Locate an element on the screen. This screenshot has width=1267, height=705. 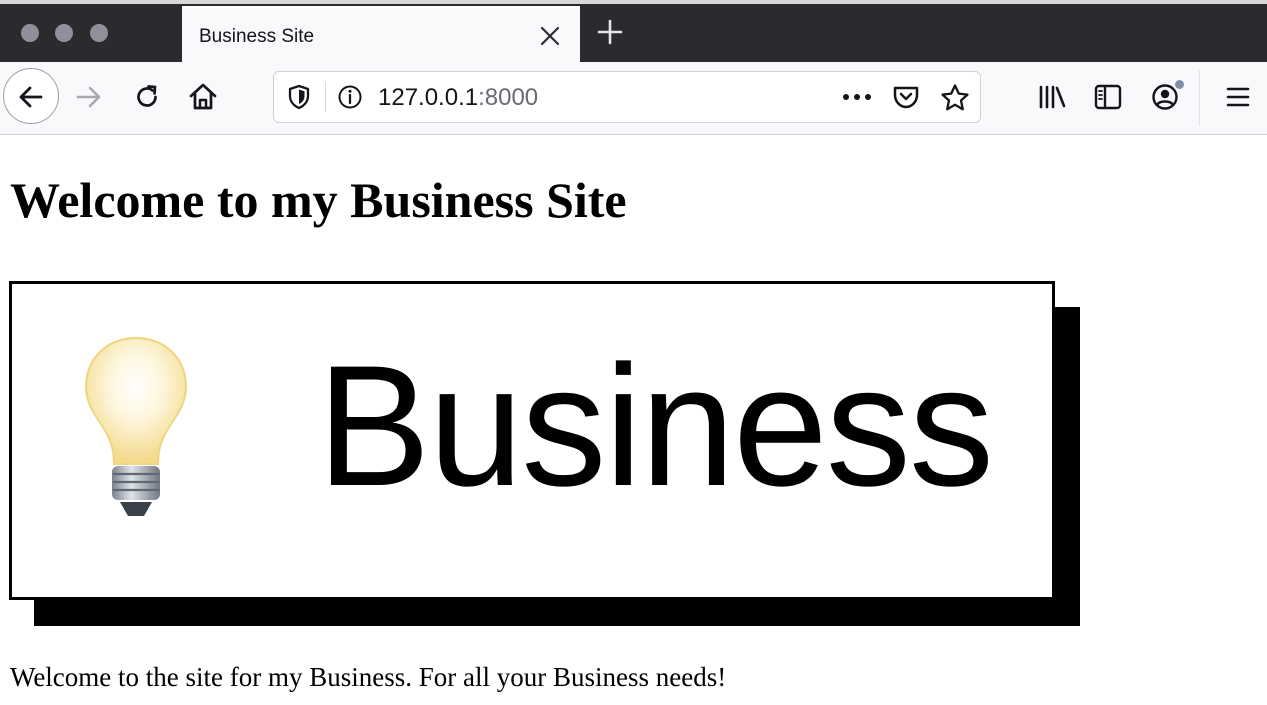
plus-icon is located at coordinates (610, 32).